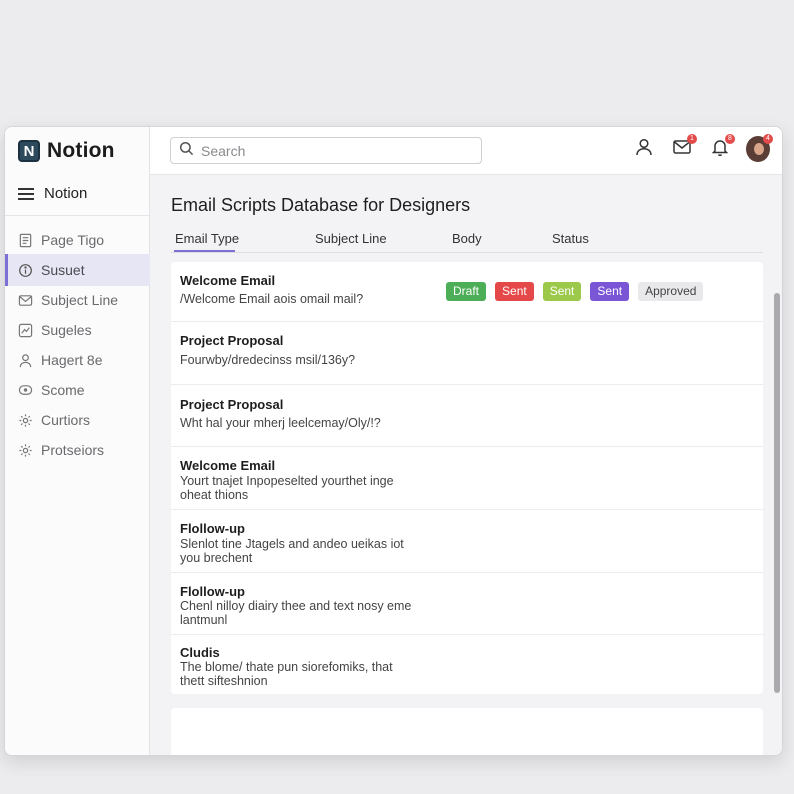 Image resolution: width=794 pixels, height=794 pixels. Describe the element at coordinates (66, 330) in the screenshot. I see `sidebar-item-label: Sugeles` at that location.